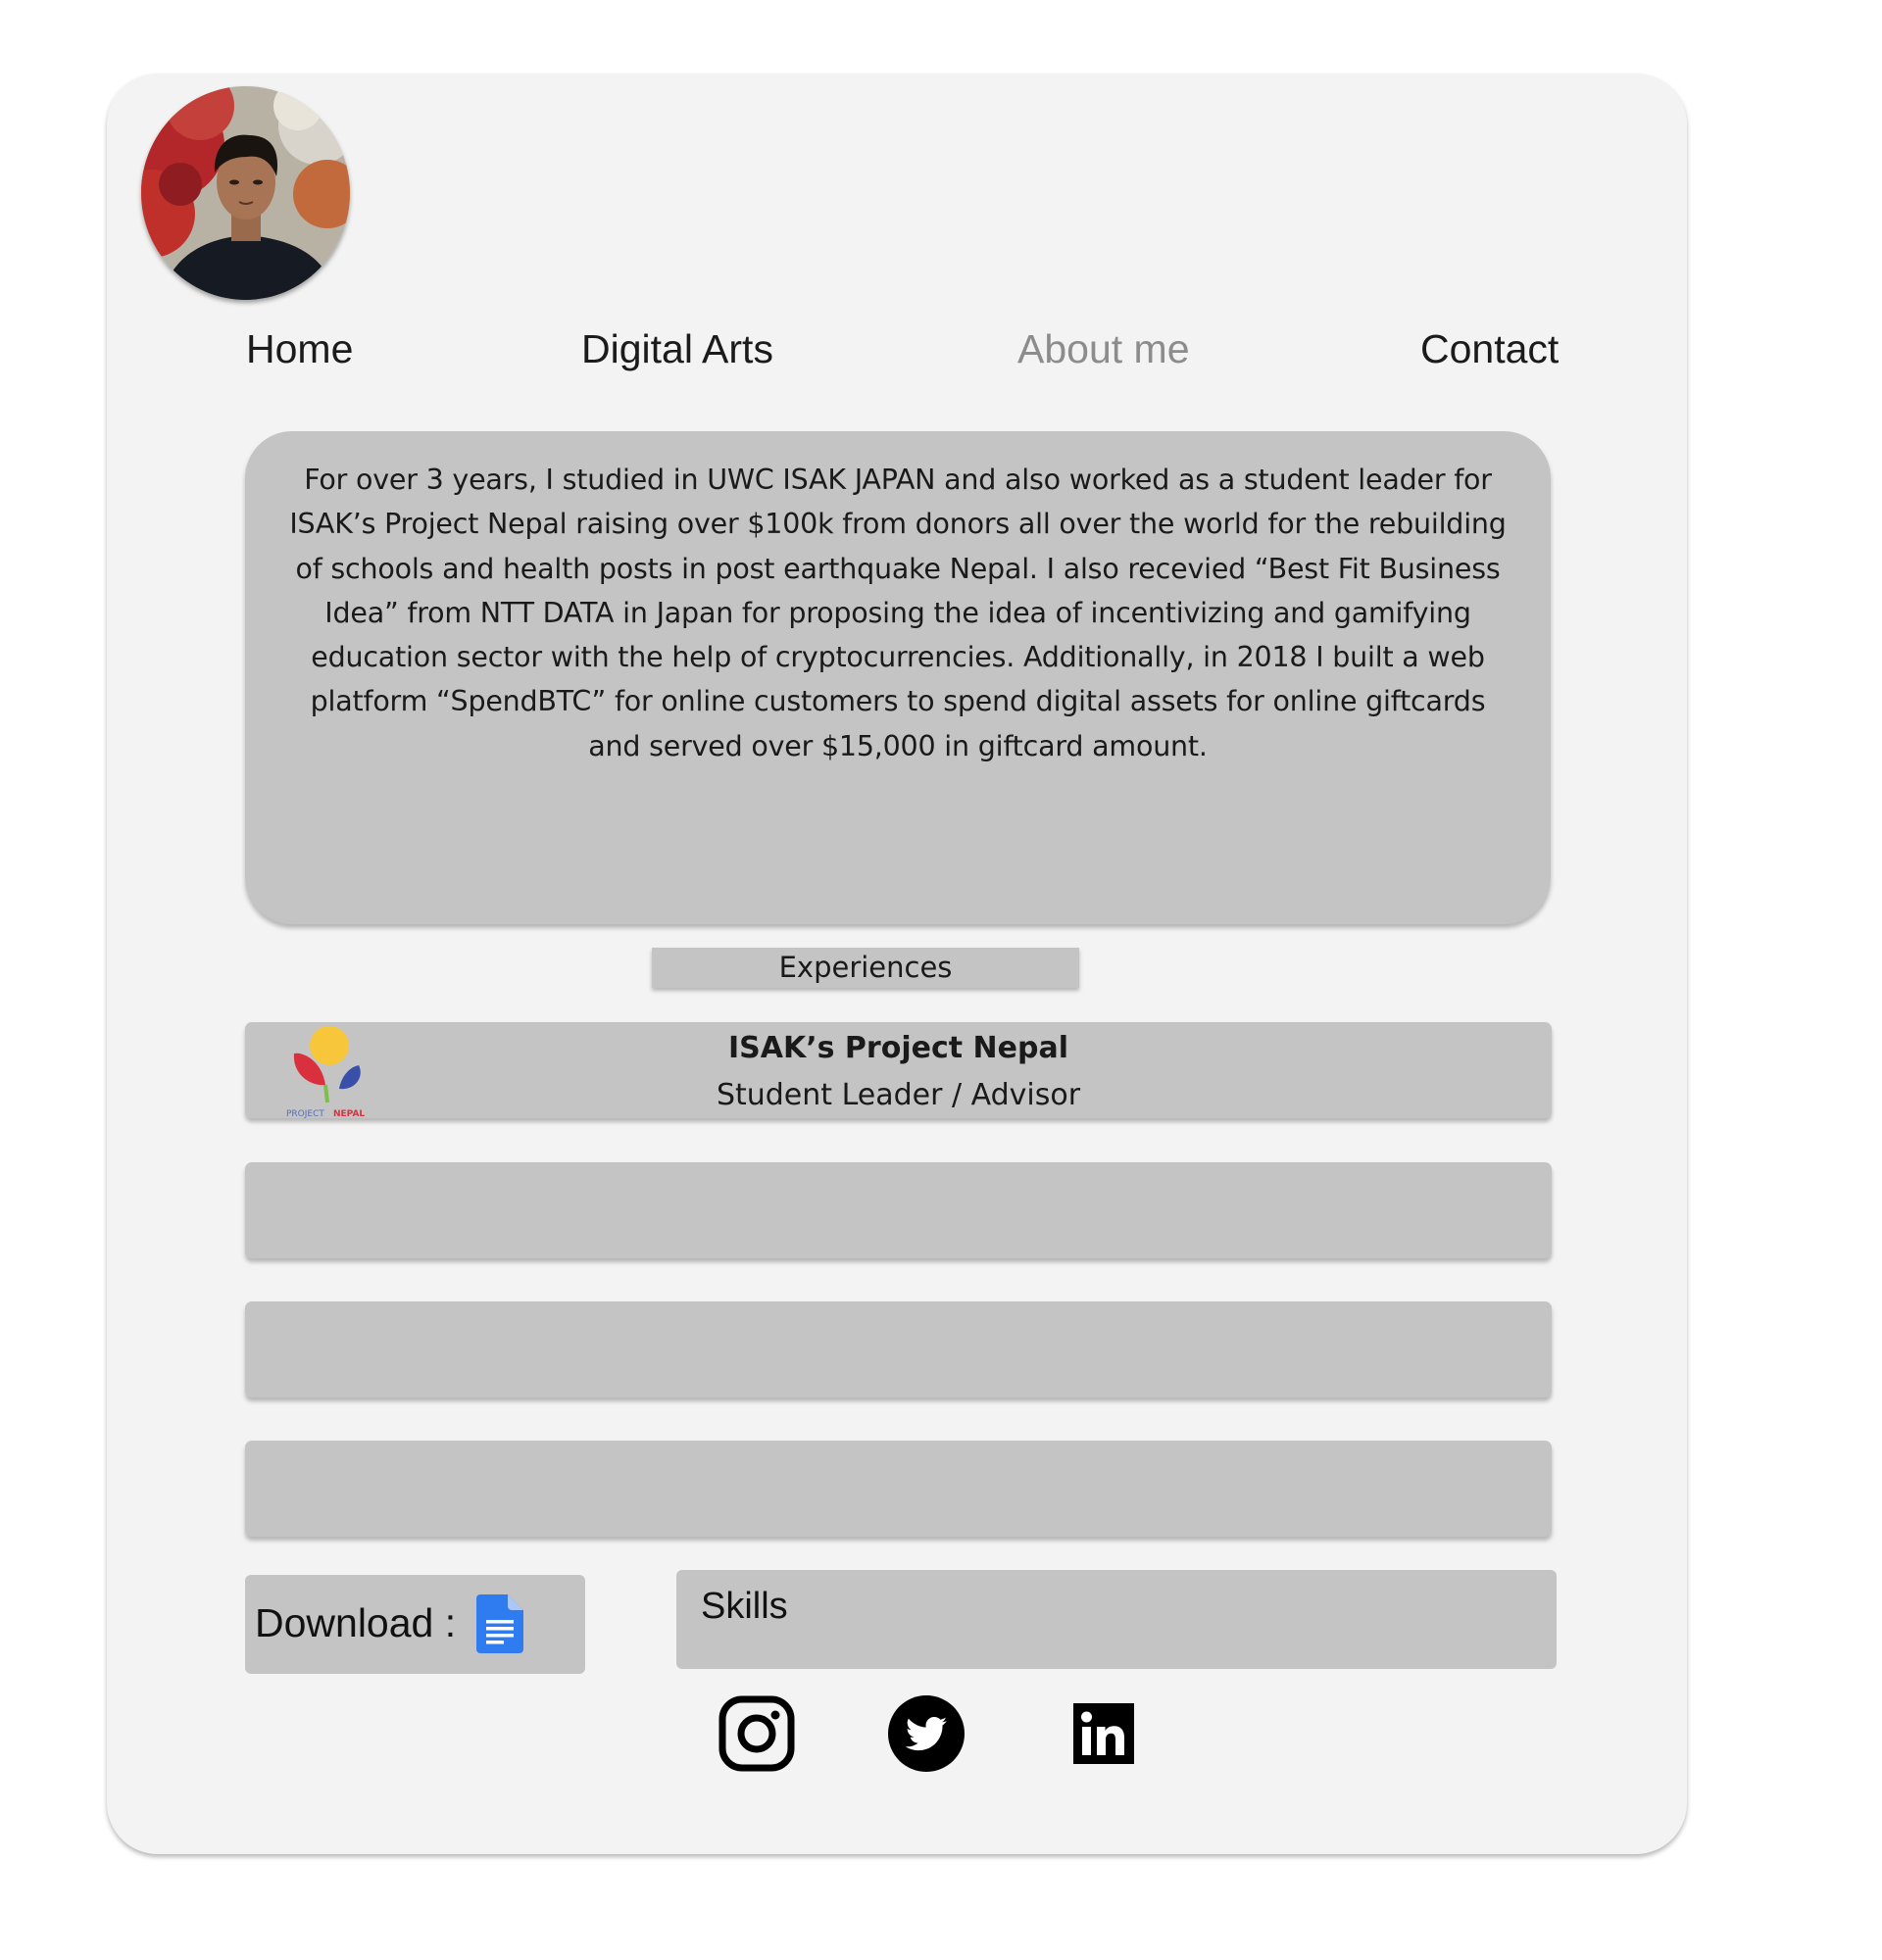 The image size is (1882, 1960). What do you see at coordinates (898, 1048) in the screenshot?
I see `experience-name: ISAK’s Project Nepal` at bounding box center [898, 1048].